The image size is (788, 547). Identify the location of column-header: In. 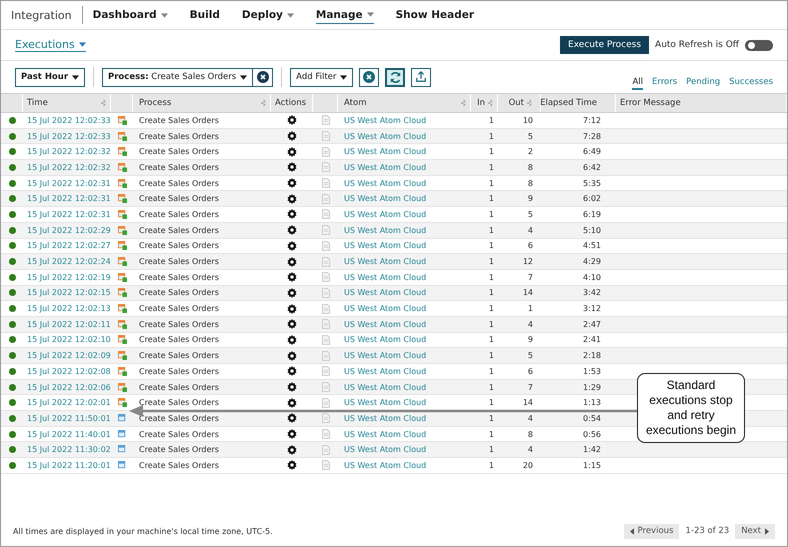
(484, 103).